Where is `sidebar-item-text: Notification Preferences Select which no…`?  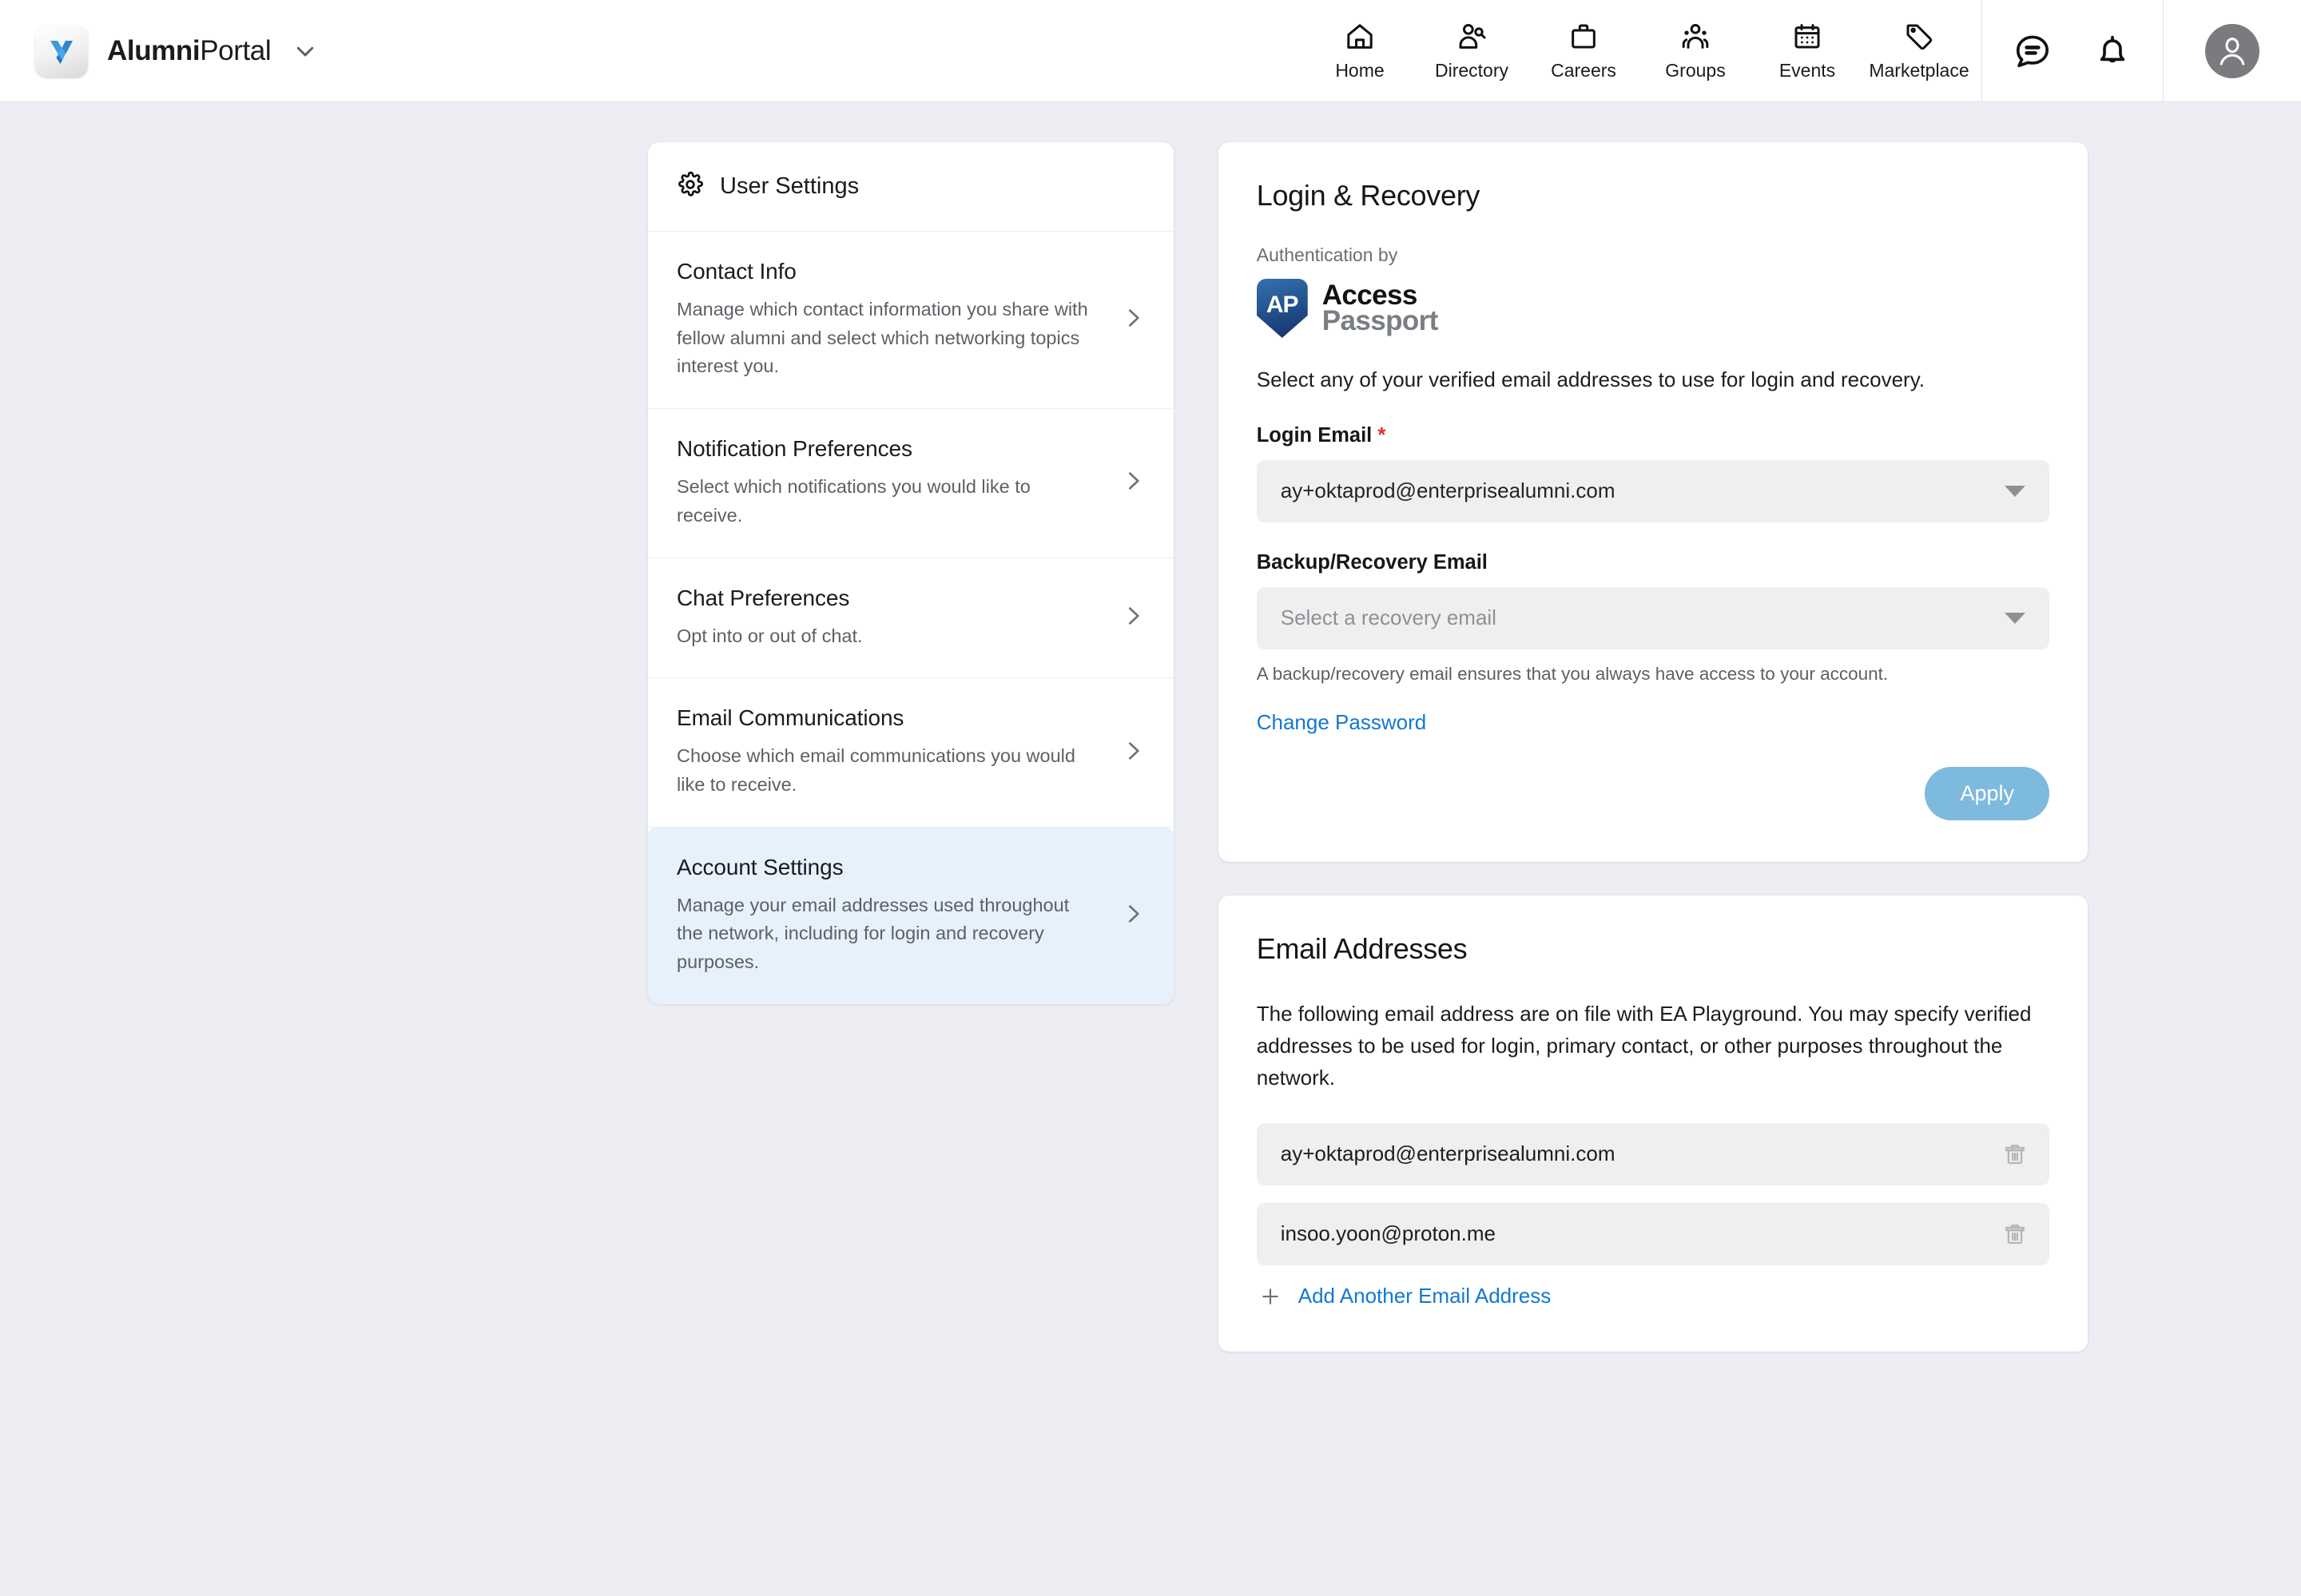
sidebar-item-text: Notification Preferences Select which no… is located at coordinates (888, 483).